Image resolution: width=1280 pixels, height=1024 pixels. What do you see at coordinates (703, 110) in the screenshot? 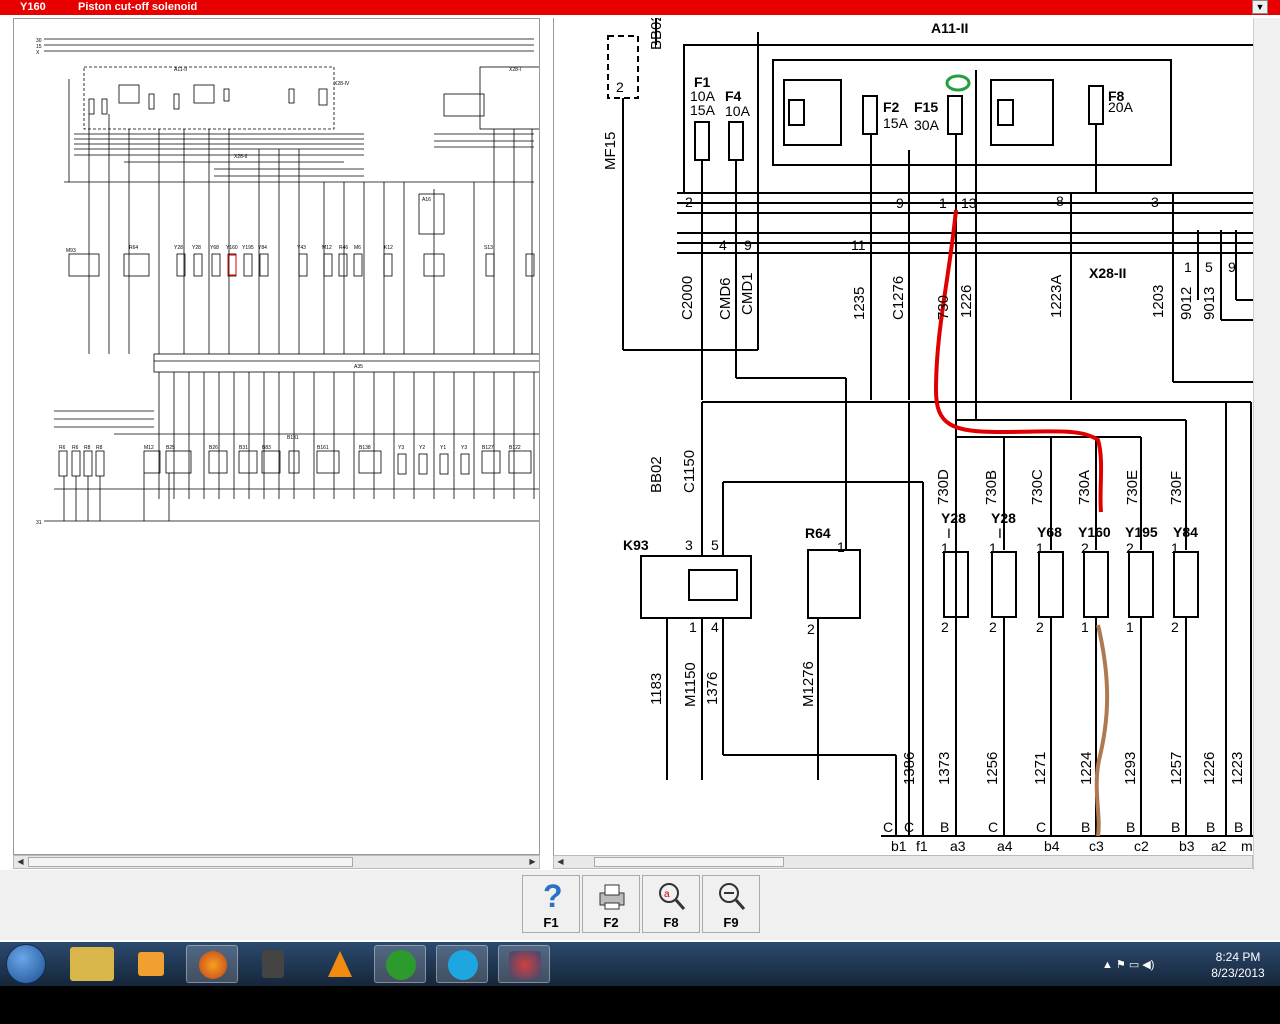
I see `svg-text: 15A` at bounding box center [703, 110].